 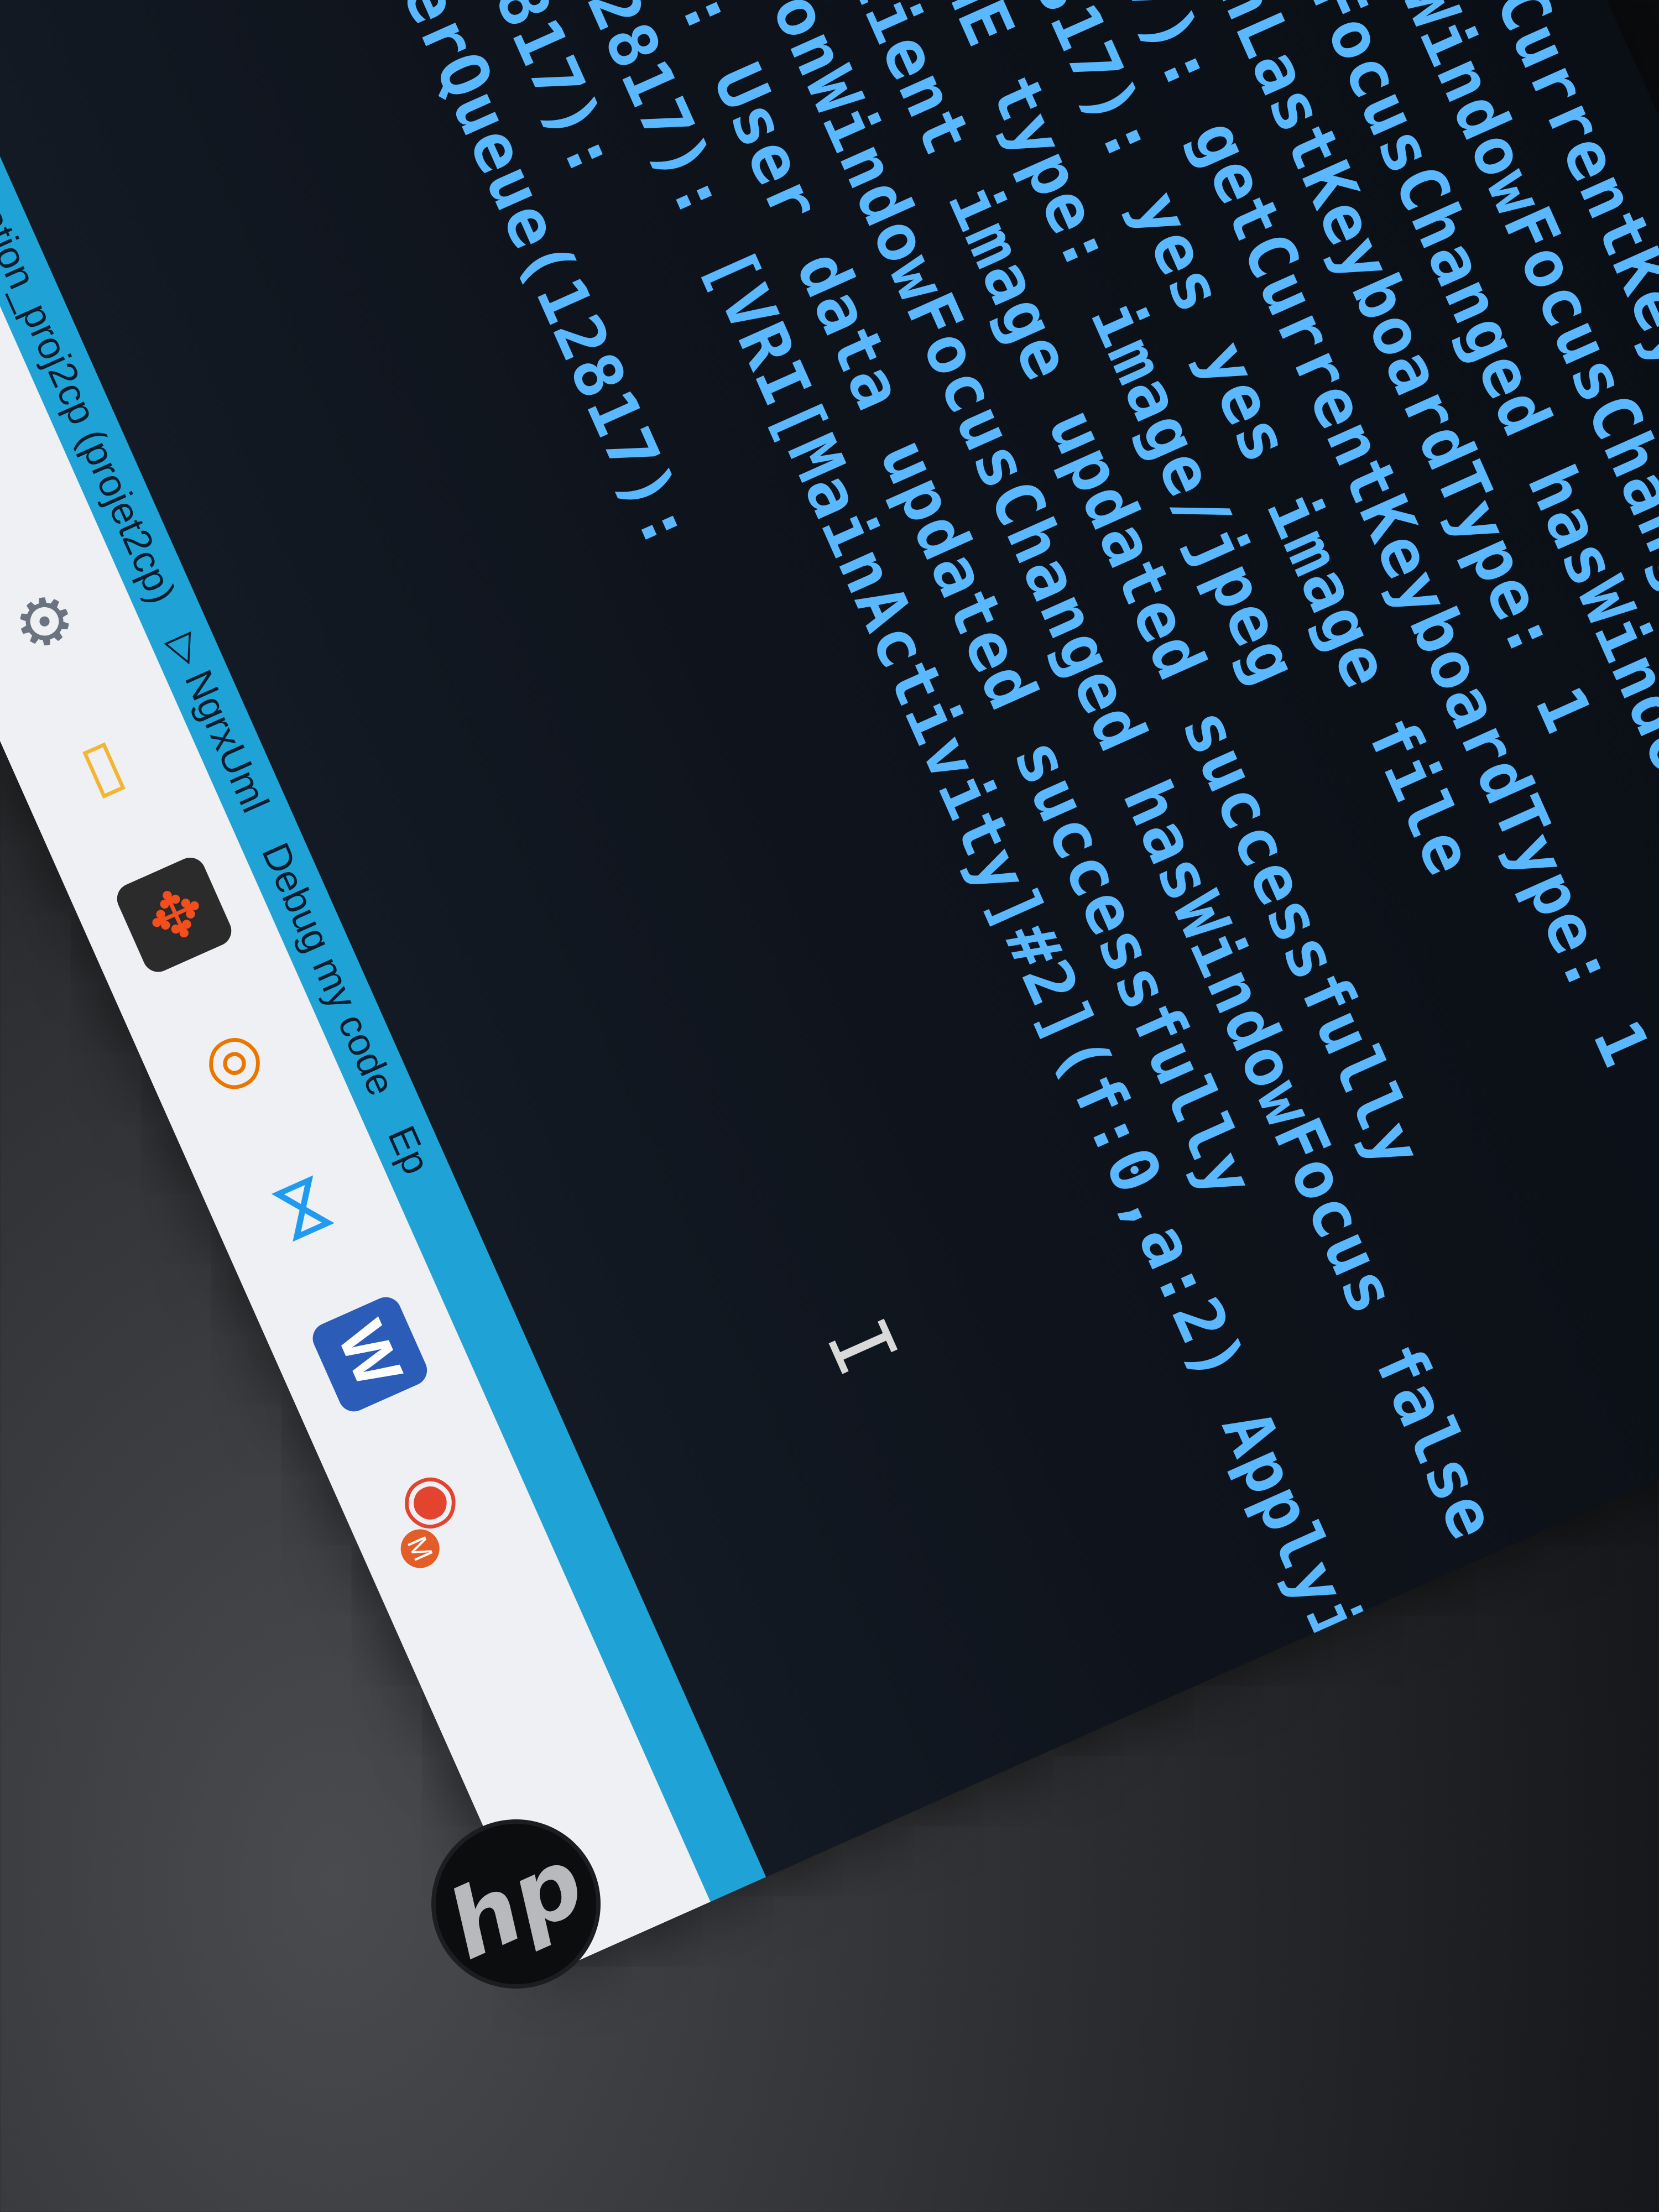 I want to click on figma-icon: ✥, so click(x=175, y=915).